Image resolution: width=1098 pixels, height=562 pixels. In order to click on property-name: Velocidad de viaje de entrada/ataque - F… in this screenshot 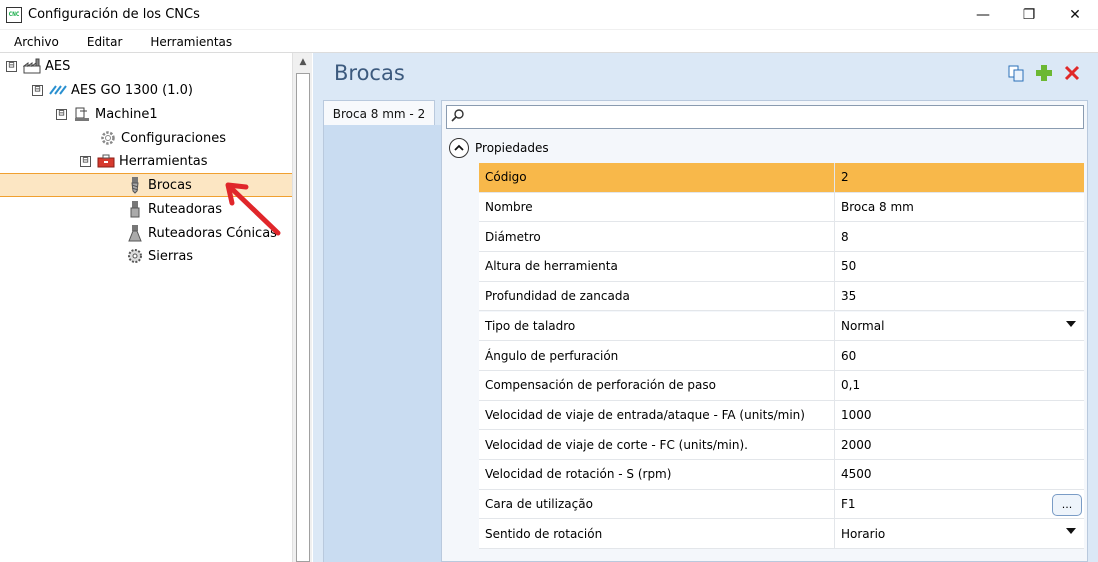, I will do `click(657, 415)`.